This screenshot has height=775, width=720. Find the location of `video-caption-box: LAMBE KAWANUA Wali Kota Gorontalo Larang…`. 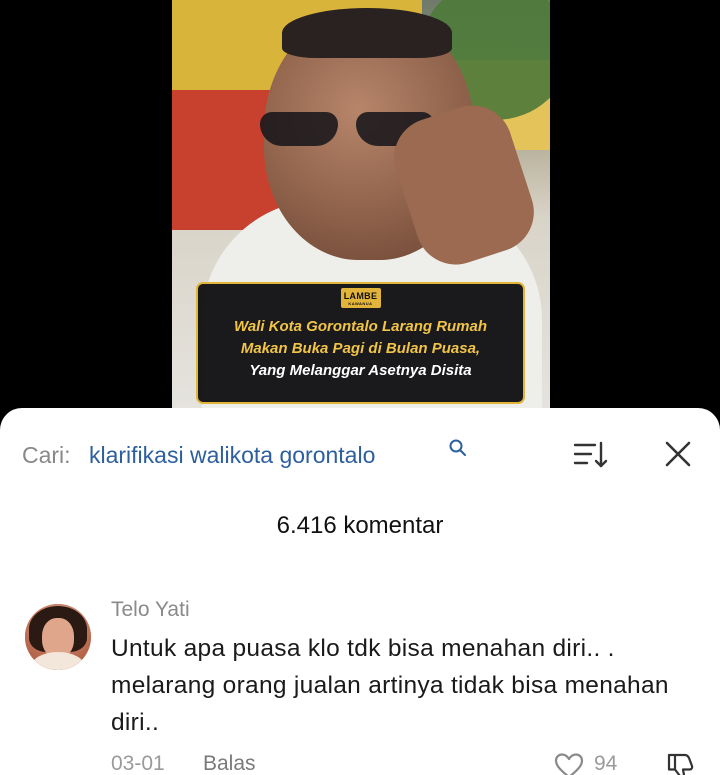

video-caption-box: LAMBE KAWANUA Wali Kota Gorontalo Larang… is located at coordinates (360, 343).